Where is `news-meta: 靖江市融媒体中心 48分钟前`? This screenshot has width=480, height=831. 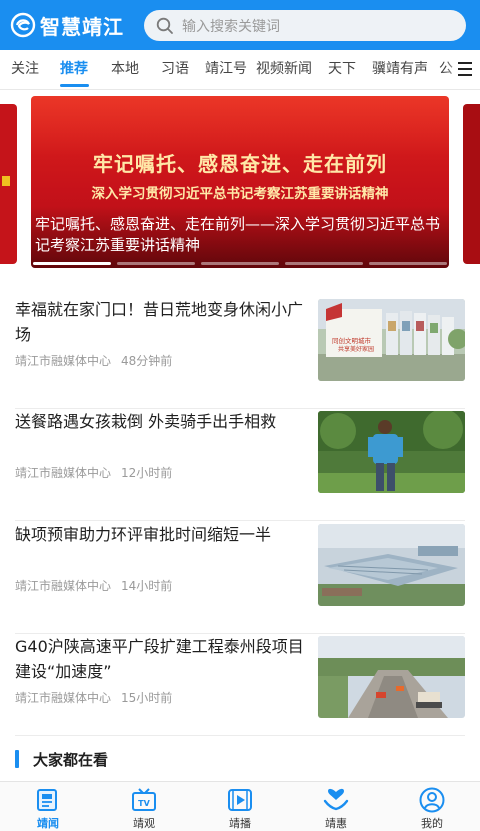
news-meta: 靖江市融媒体中心 48分钟前 is located at coordinates (93, 360).